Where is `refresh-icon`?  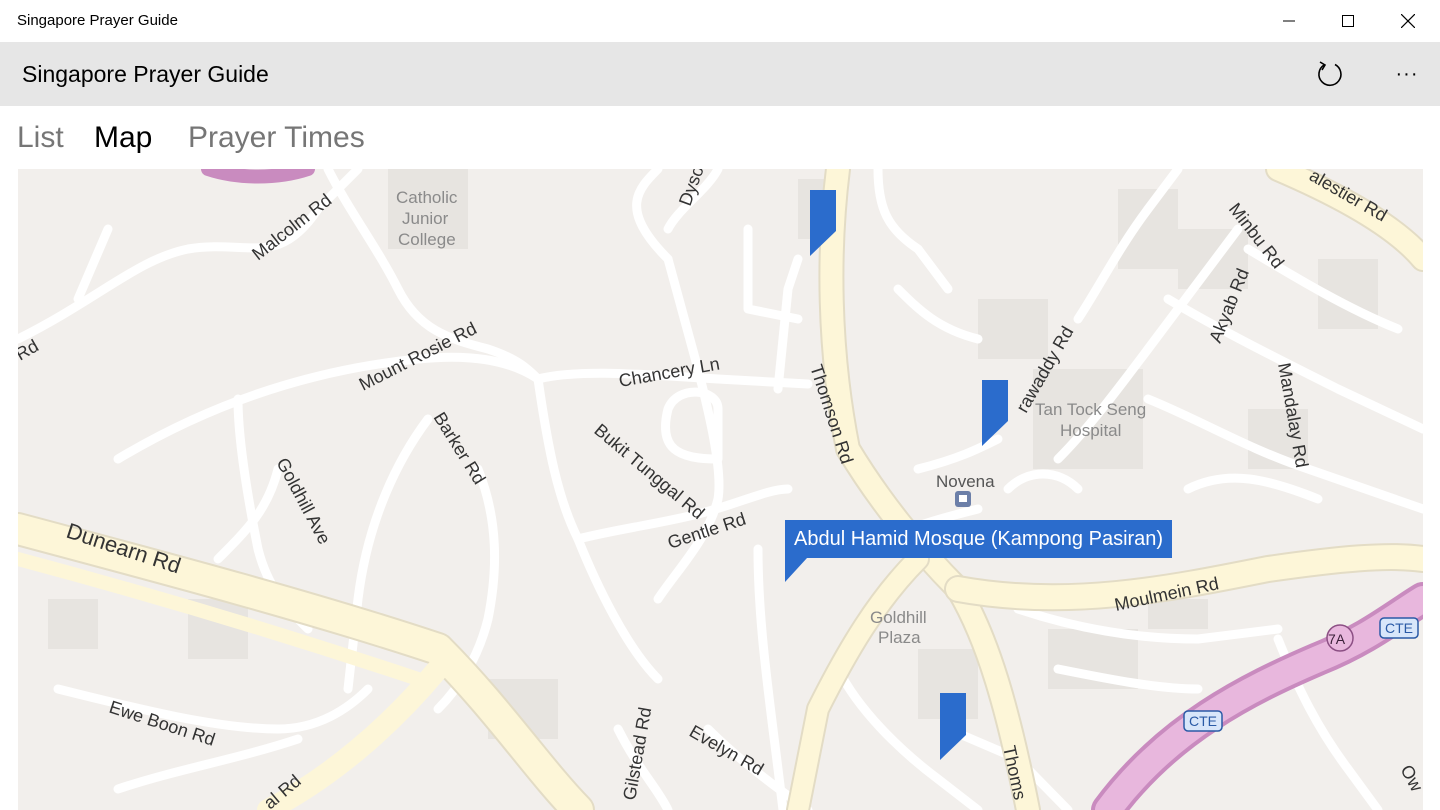 refresh-icon is located at coordinates (1330, 74).